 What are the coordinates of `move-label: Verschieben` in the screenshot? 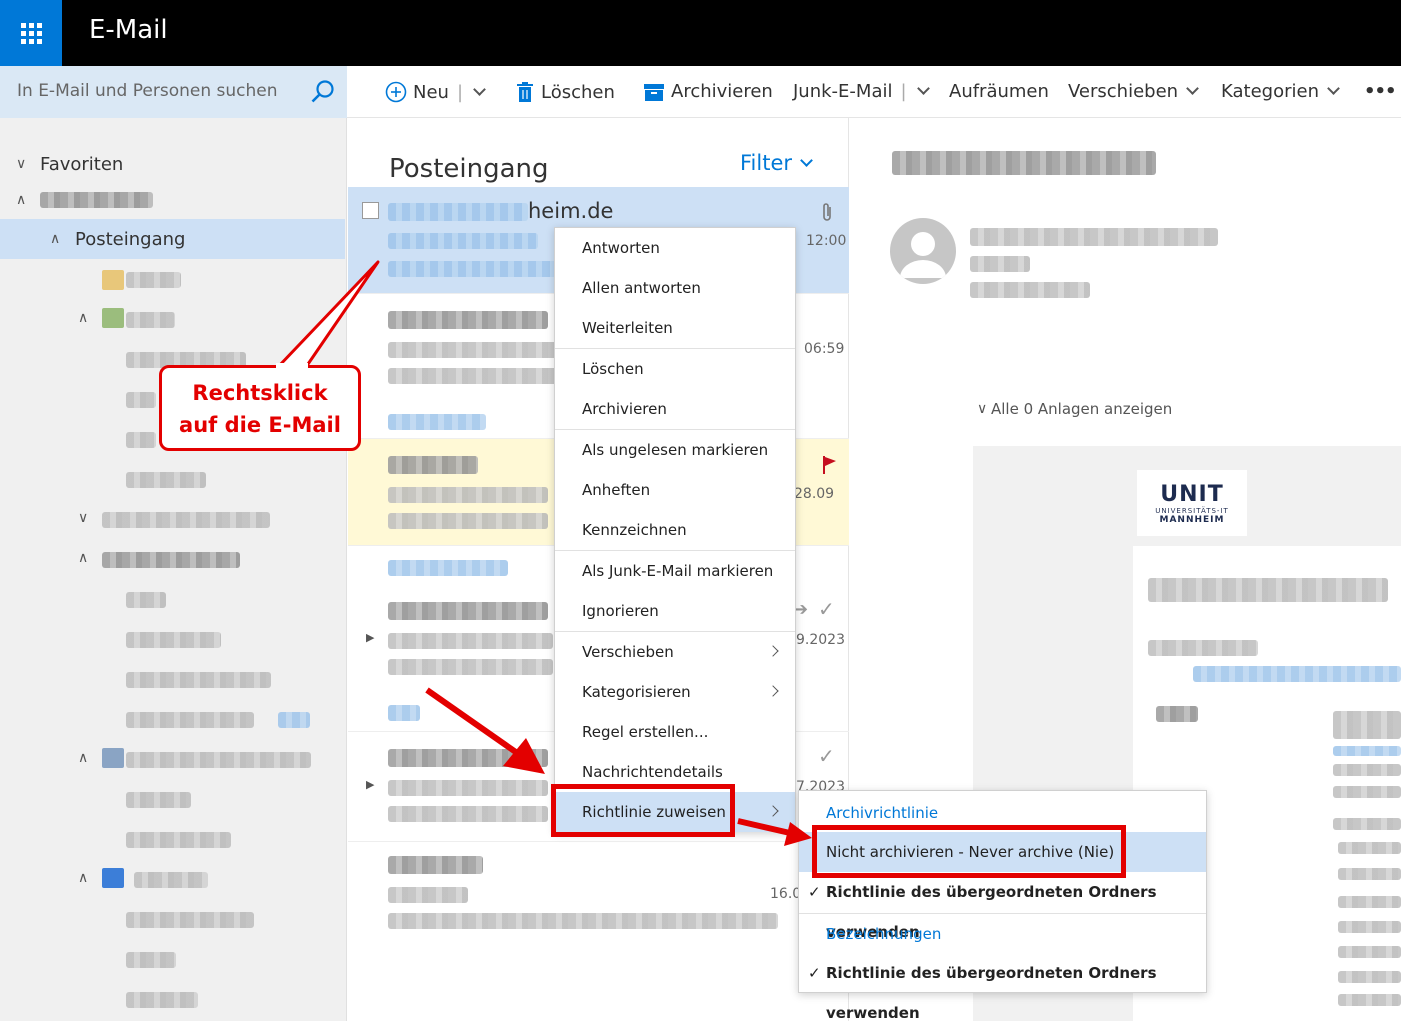 It's located at (1123, 91).